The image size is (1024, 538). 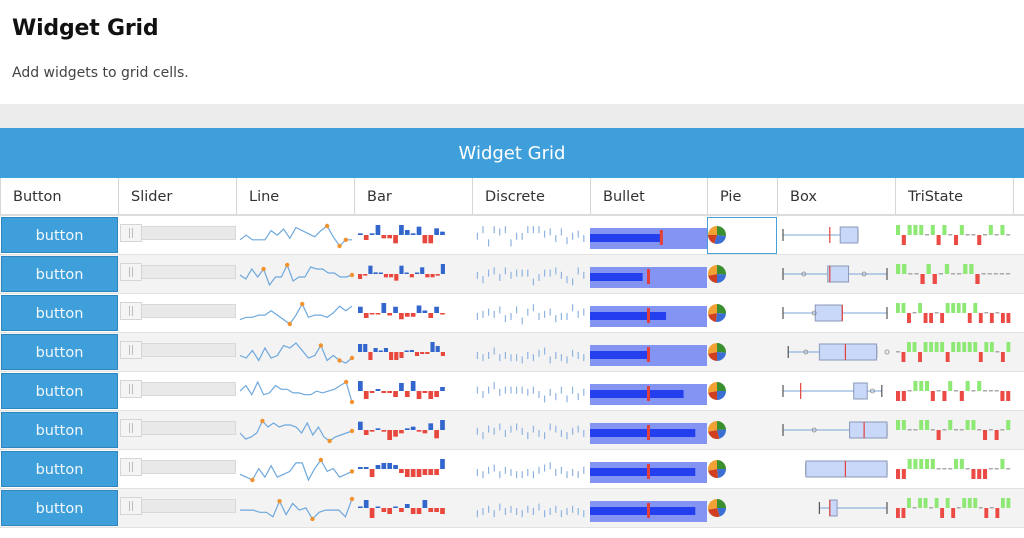 I want to click on column-header-box: Box, so click(x=836, y=196).